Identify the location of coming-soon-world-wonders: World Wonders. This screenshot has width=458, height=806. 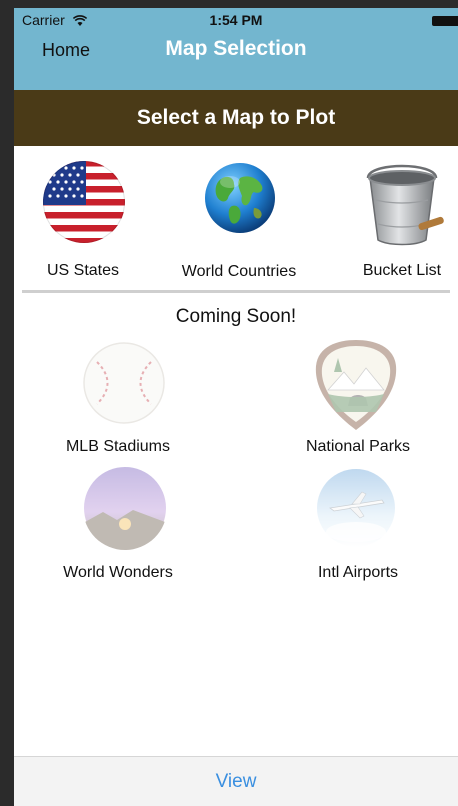
(118, 524).